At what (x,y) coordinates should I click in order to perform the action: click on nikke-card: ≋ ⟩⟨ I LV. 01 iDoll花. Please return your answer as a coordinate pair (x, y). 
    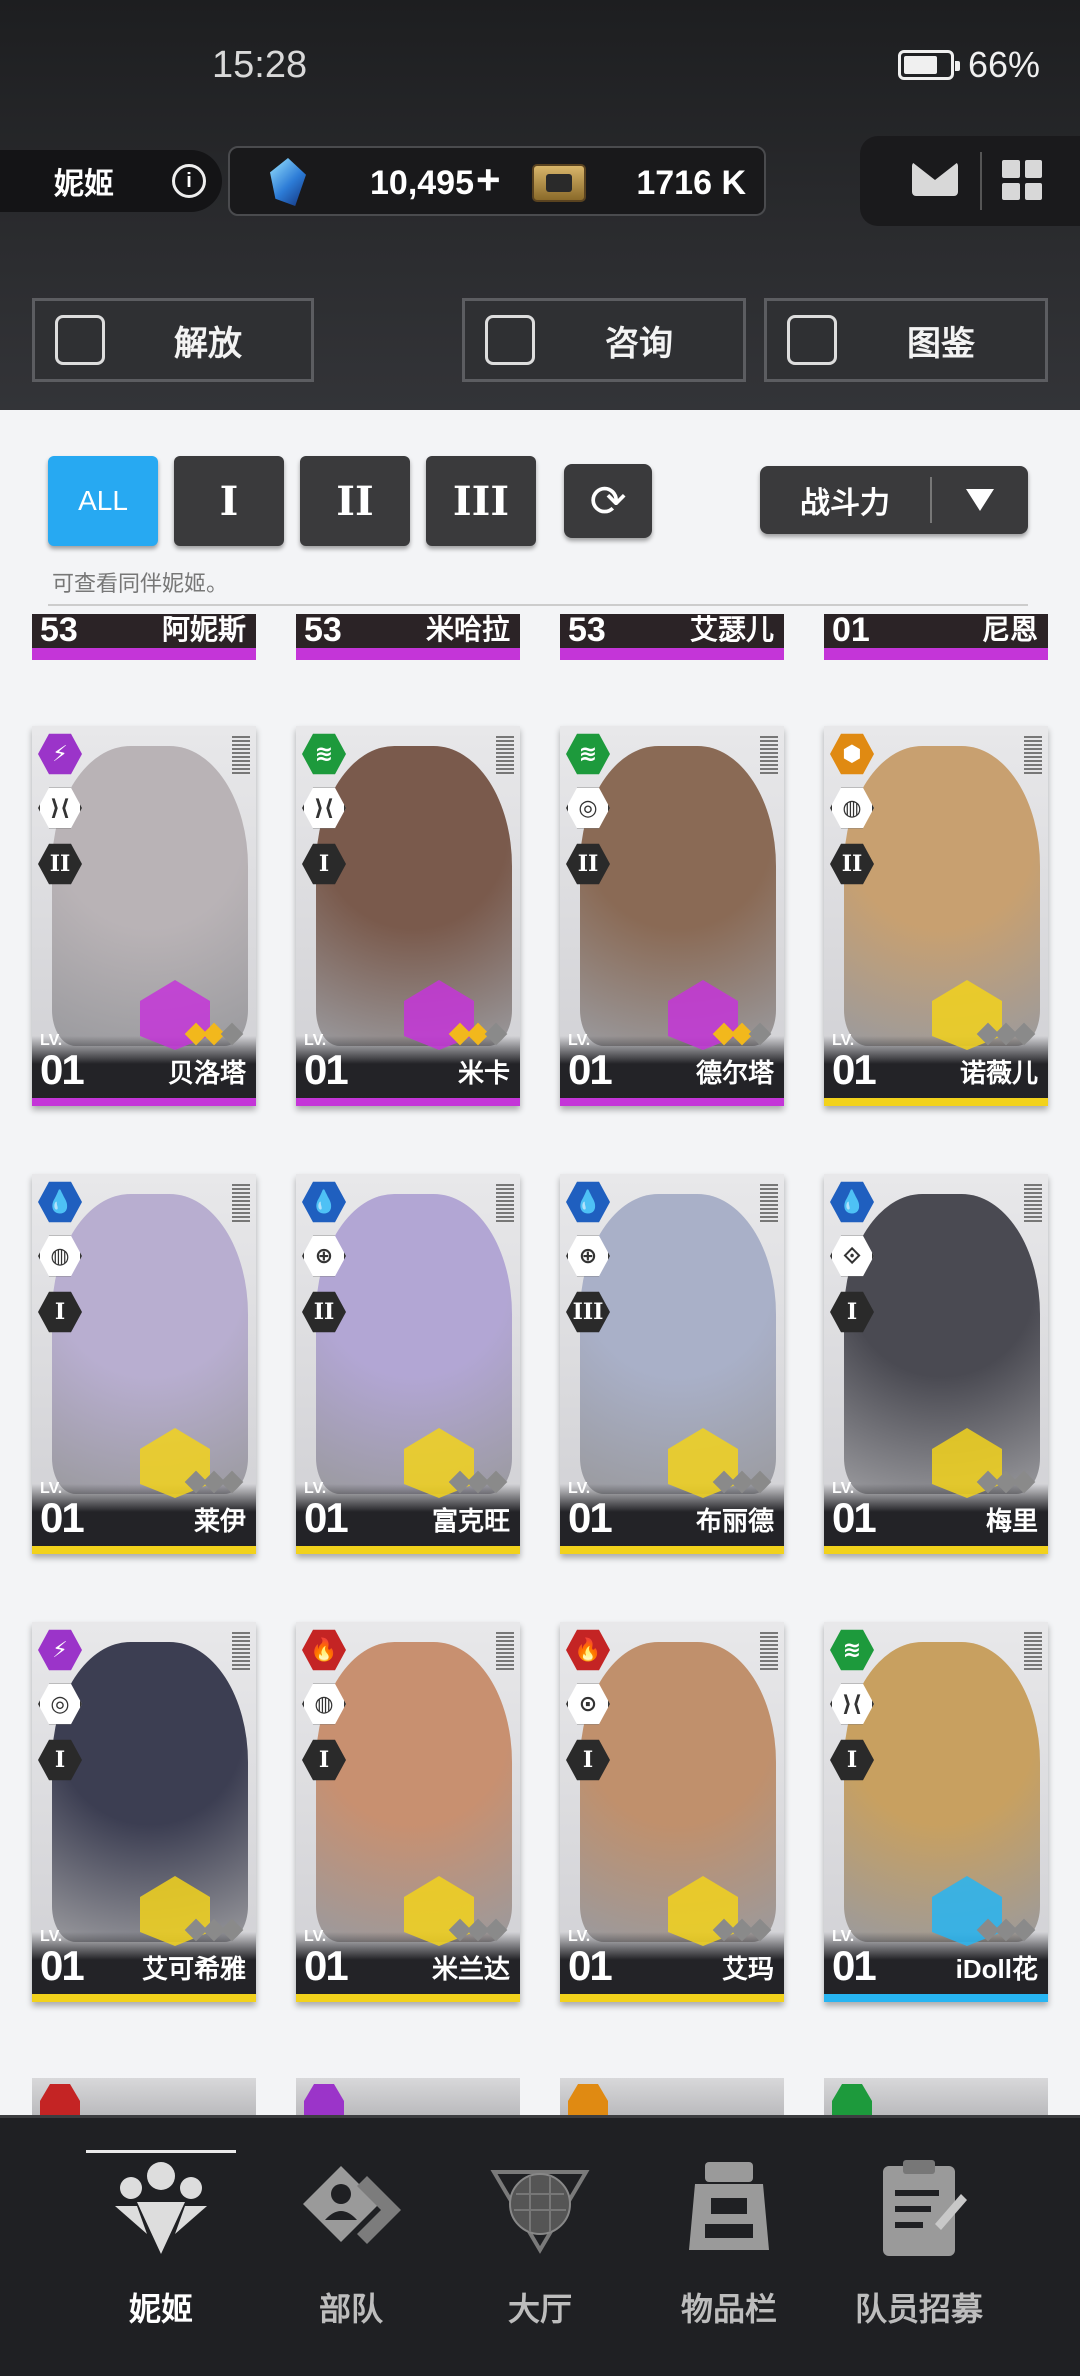
    Looking at the image, I should click on (936, 1812).